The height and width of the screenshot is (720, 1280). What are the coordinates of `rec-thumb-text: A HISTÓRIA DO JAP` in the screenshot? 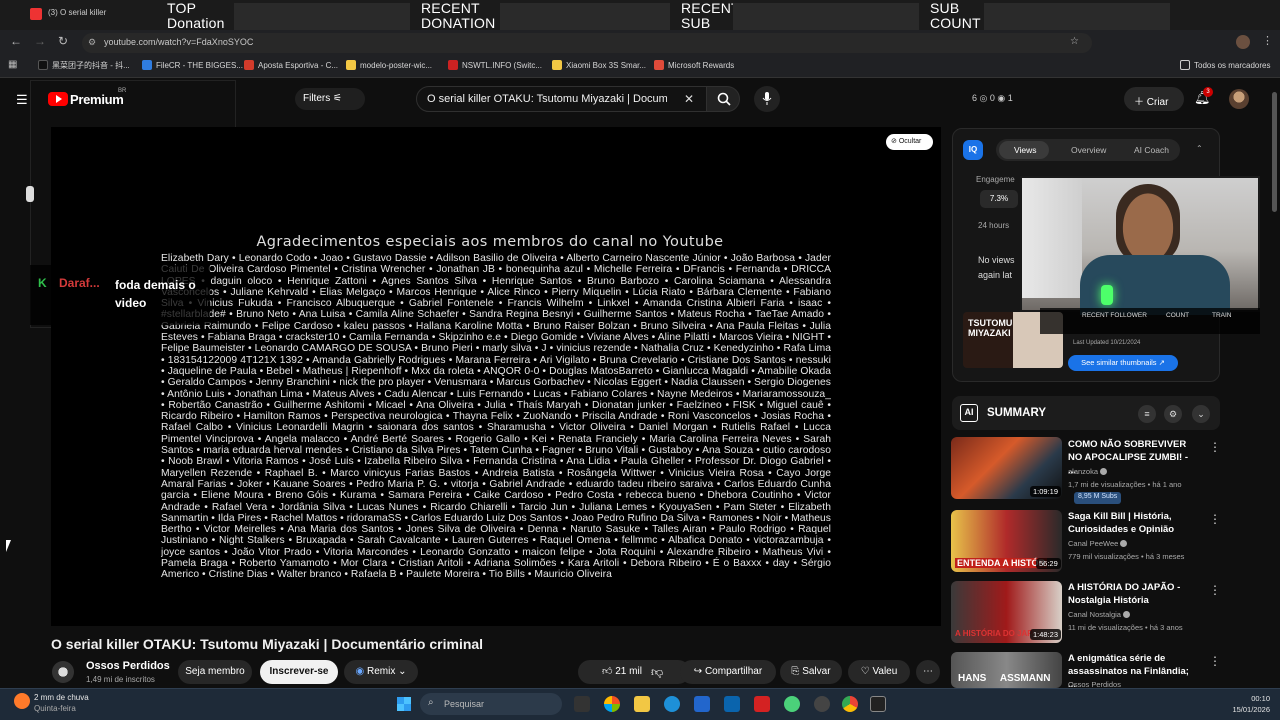 It's located at (994, 633).